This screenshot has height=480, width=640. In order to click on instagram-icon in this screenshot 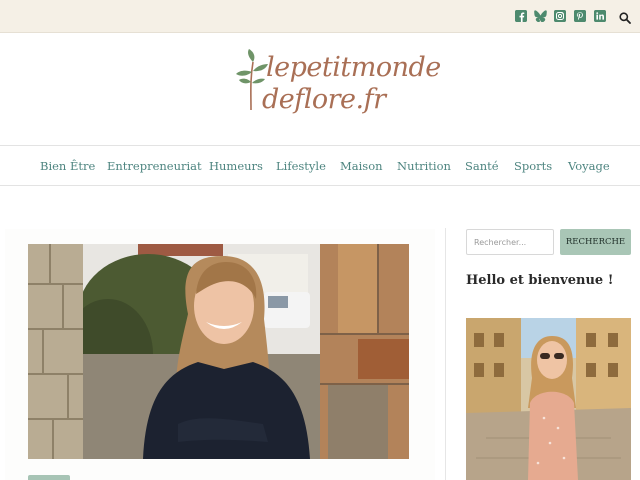, I will do `click(560, 16)`.